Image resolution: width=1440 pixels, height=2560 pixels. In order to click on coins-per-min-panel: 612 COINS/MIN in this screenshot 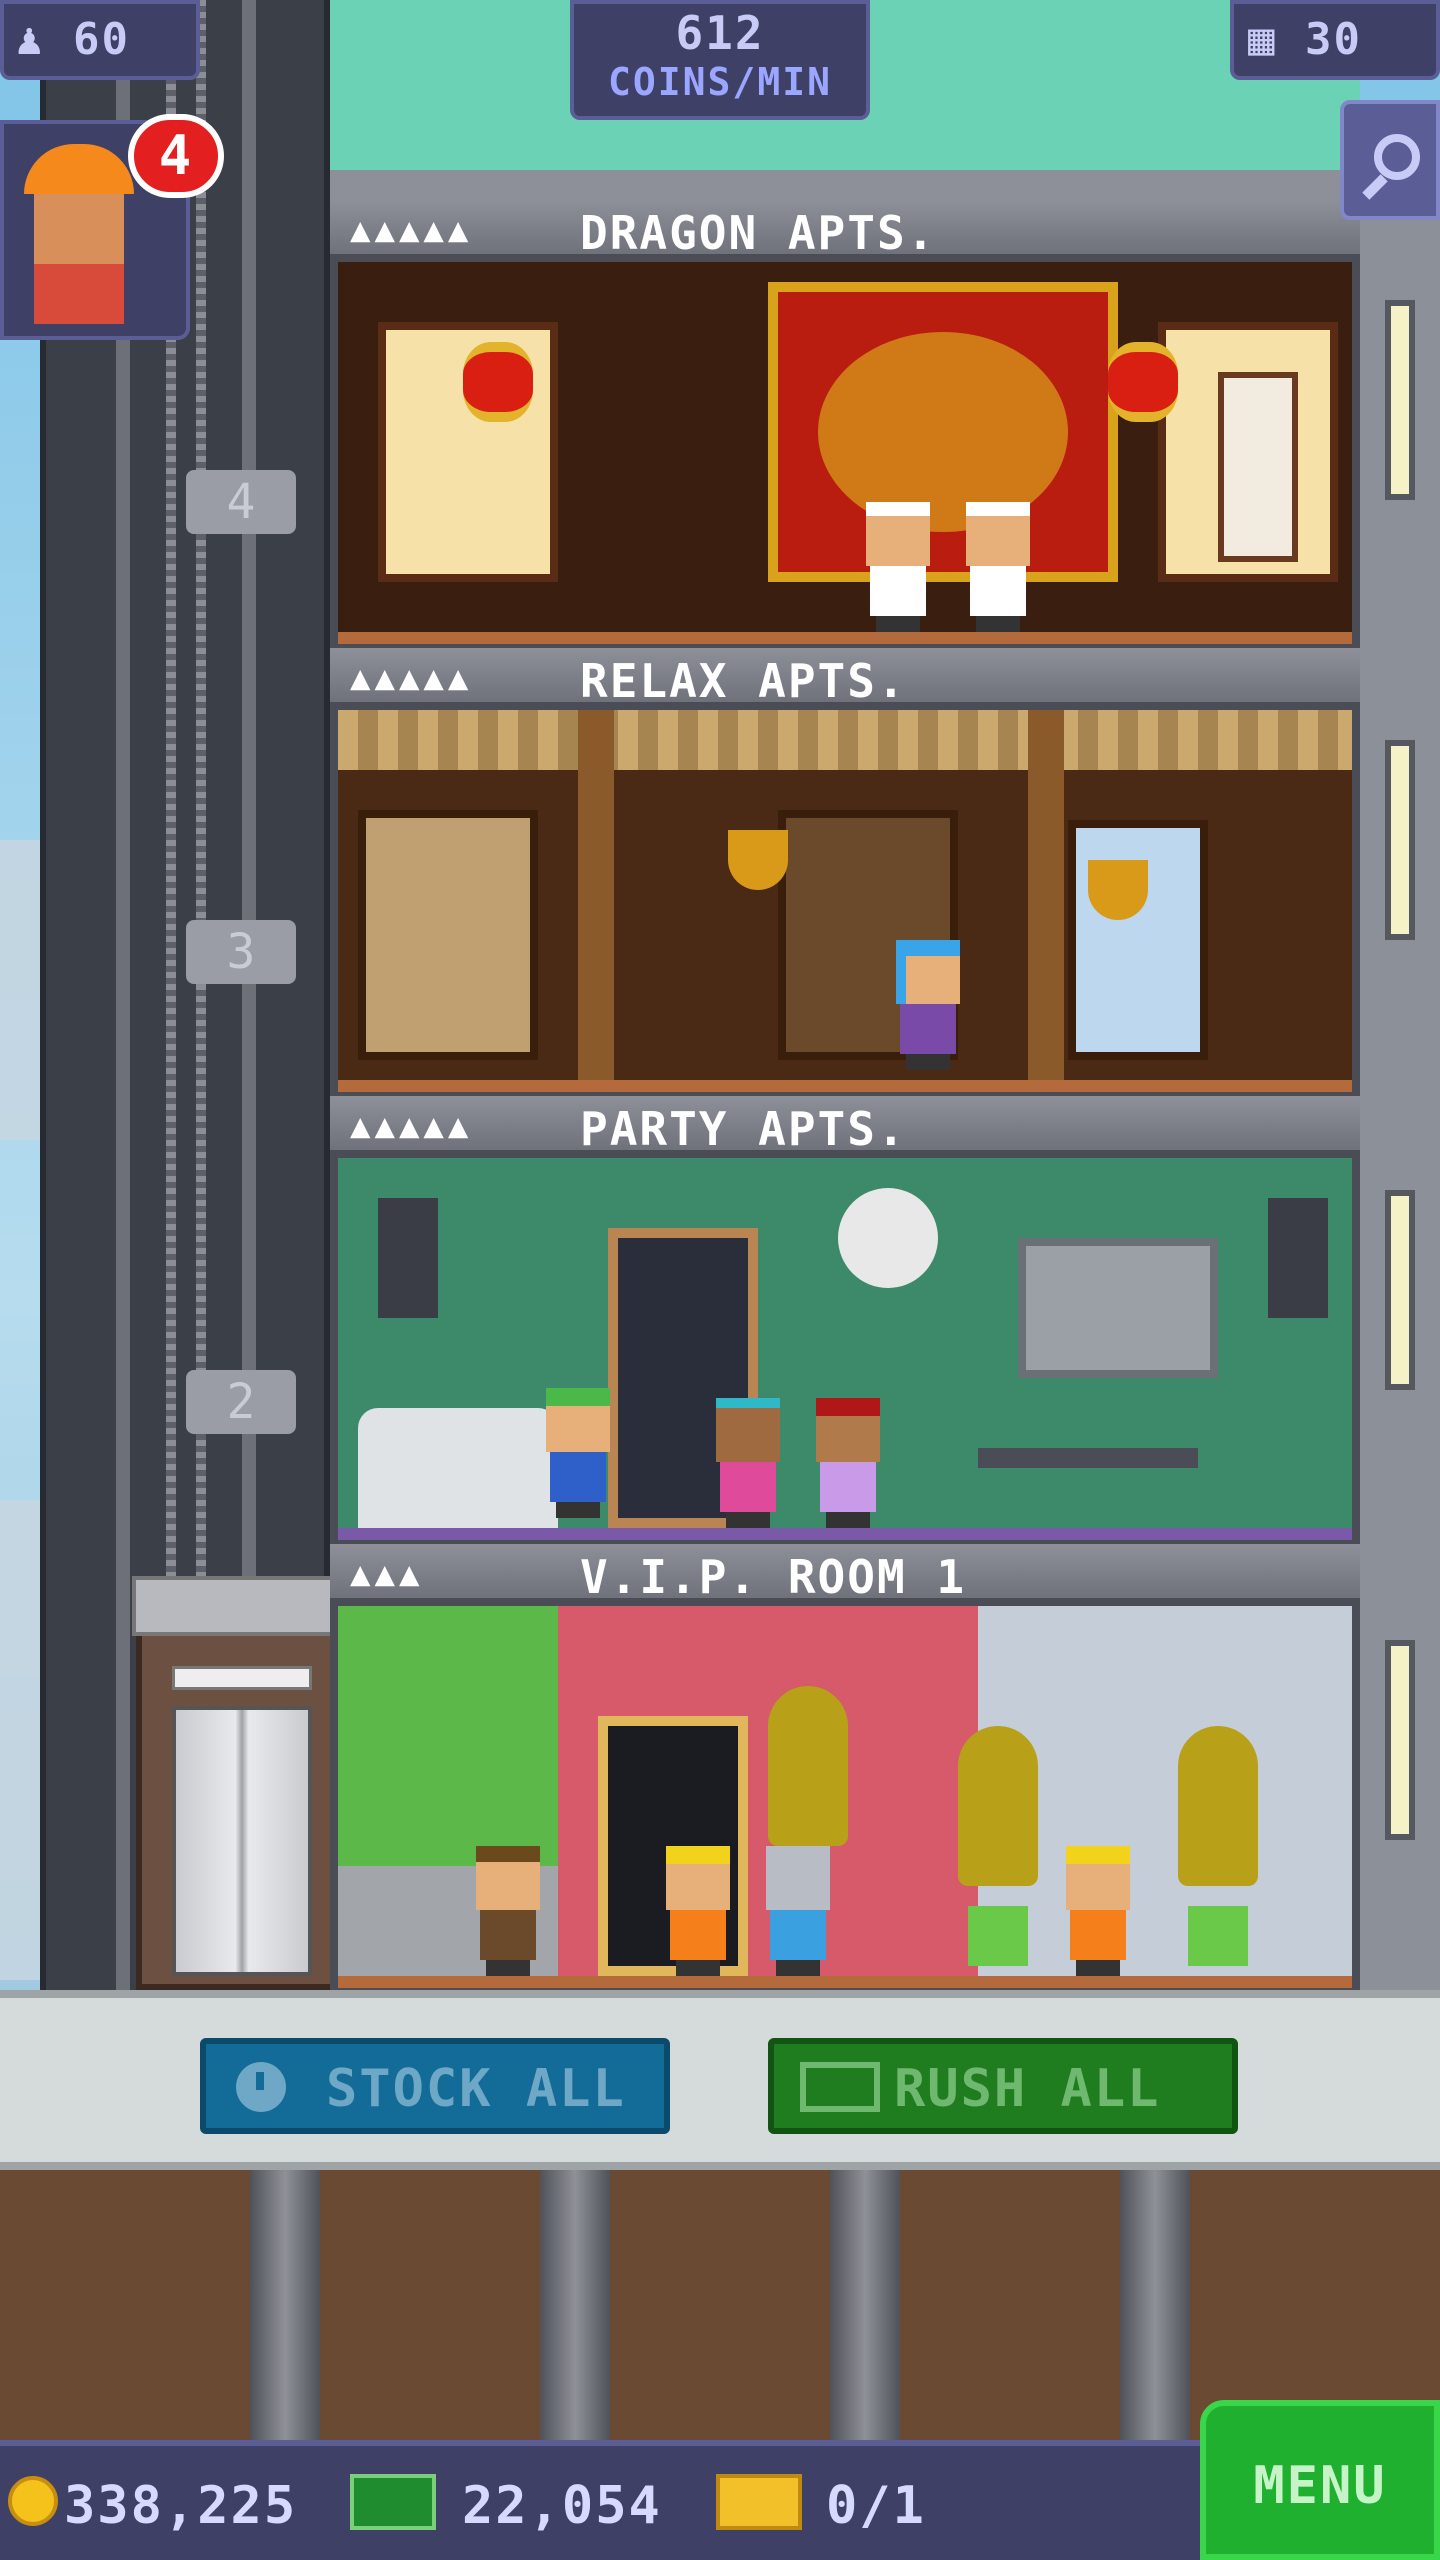, I will do `click(720, 60)`.